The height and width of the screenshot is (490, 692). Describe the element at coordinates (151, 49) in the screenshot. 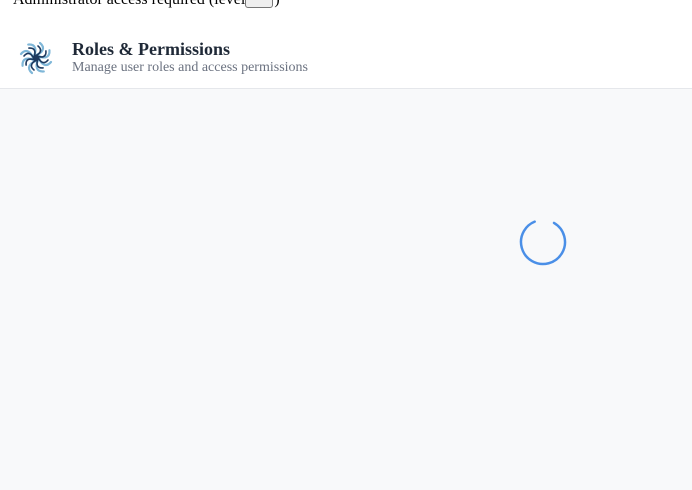

I see `page-title: Roles & Permissions` at that location.